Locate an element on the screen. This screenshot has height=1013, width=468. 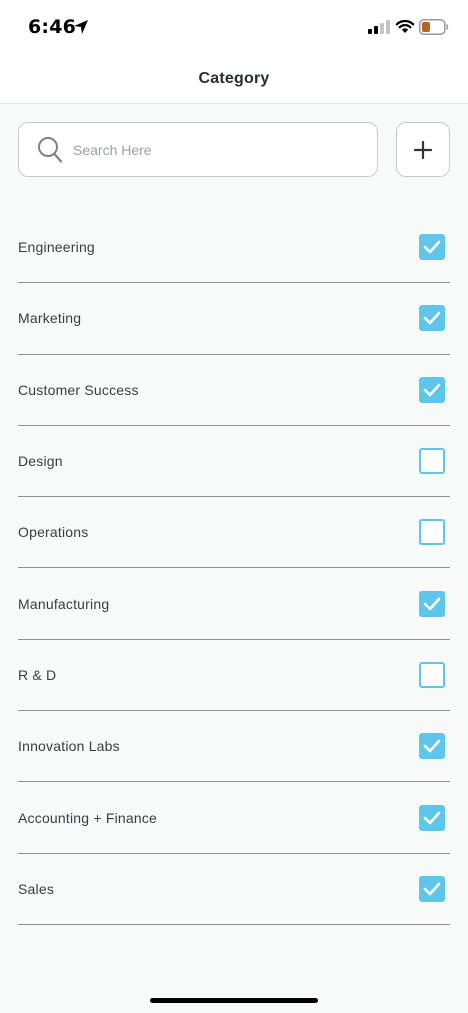
list-item: Accounting + Finance is located at coordinates (234, 818).